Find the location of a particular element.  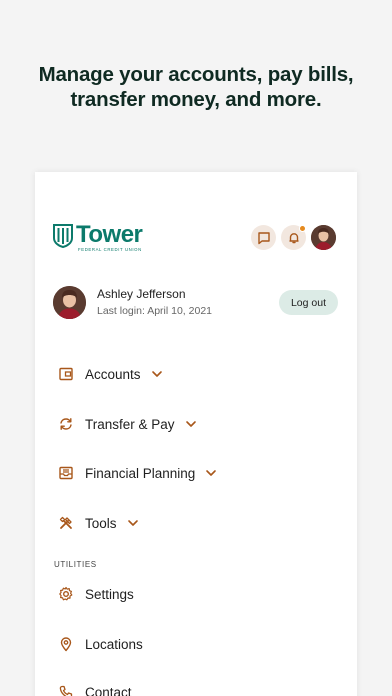

bell-icon is located at coordinates (293, 237).